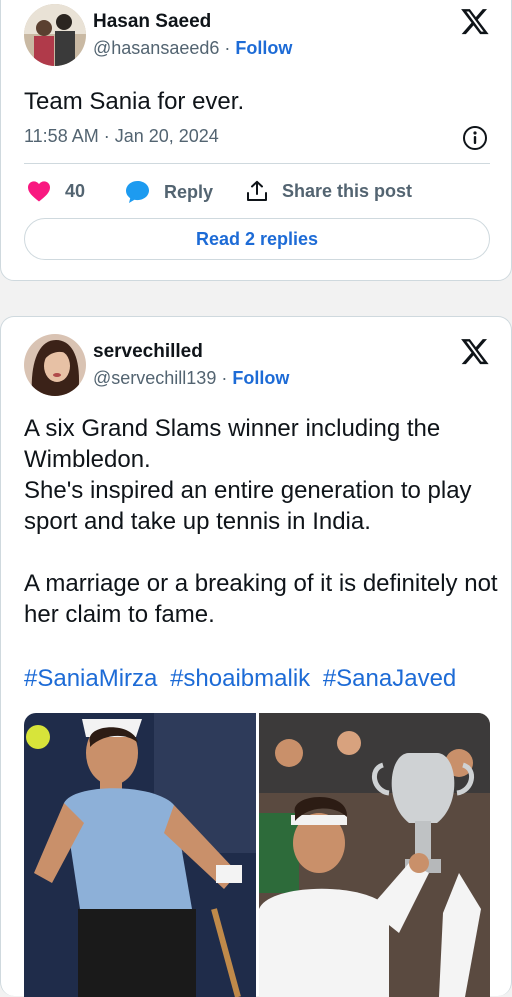  What do you see at coordinates (134, 101) in the screenshot?
I see `tweet-text: Team Sania for ever.` at bounding box center [134, 101].